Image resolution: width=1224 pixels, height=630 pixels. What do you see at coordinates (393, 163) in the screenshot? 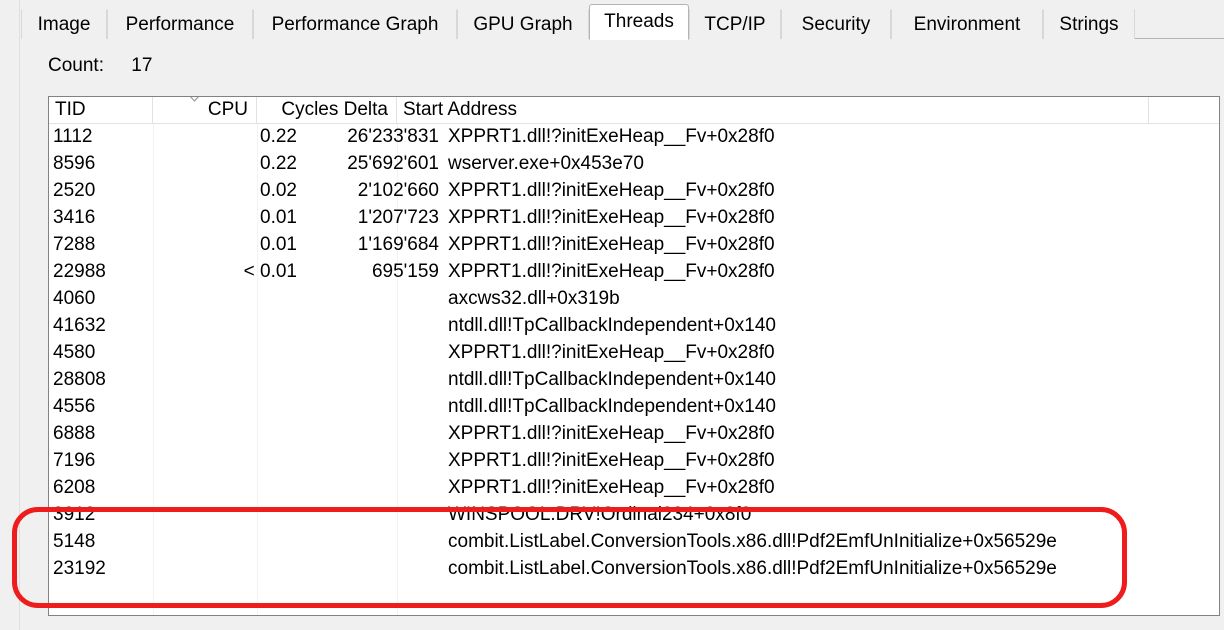
I see `cell-cycles-delta: 25'692'601` at bounding box center [393, 163].